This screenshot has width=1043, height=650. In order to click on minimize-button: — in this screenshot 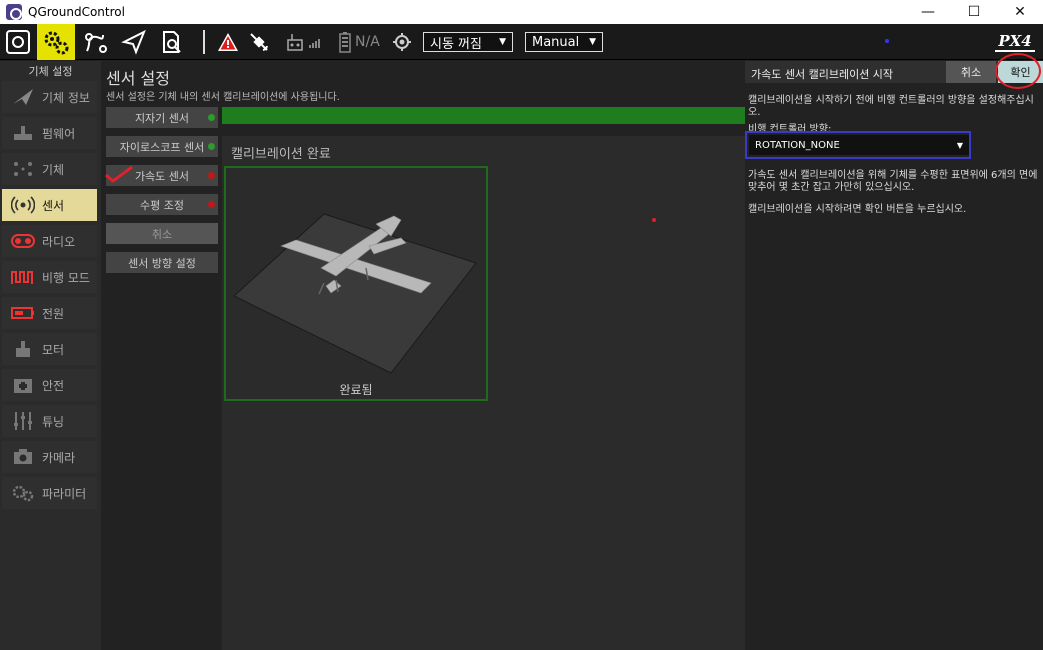, I will do `click(928, 12)`.